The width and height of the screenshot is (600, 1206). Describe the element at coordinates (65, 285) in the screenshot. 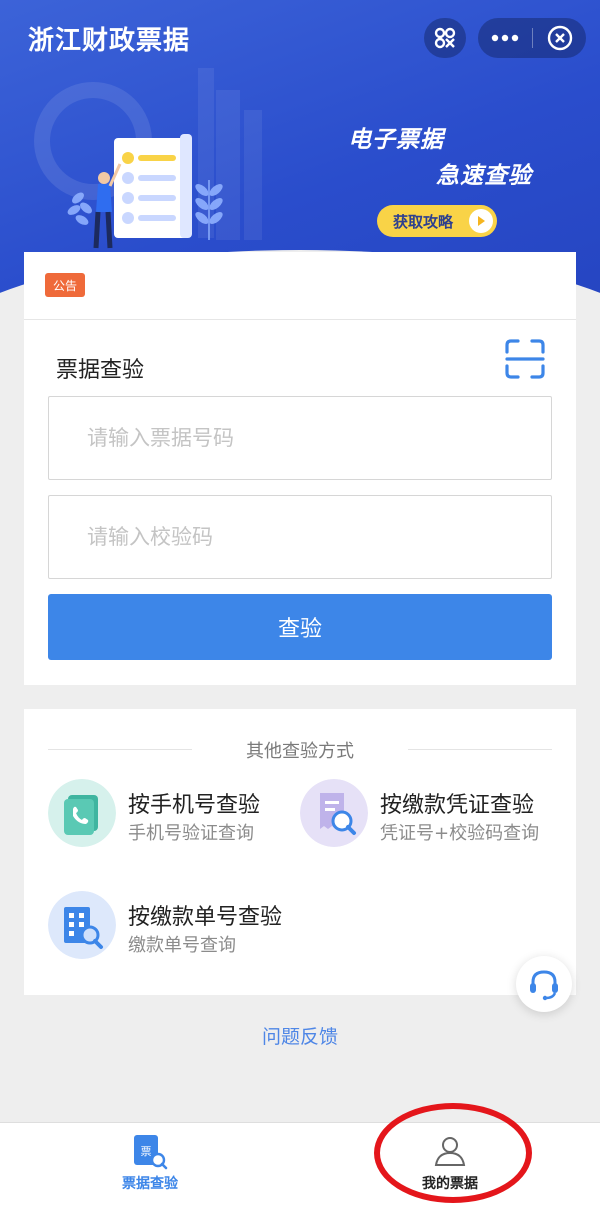

I see `notice-badge: 公告` at that location.